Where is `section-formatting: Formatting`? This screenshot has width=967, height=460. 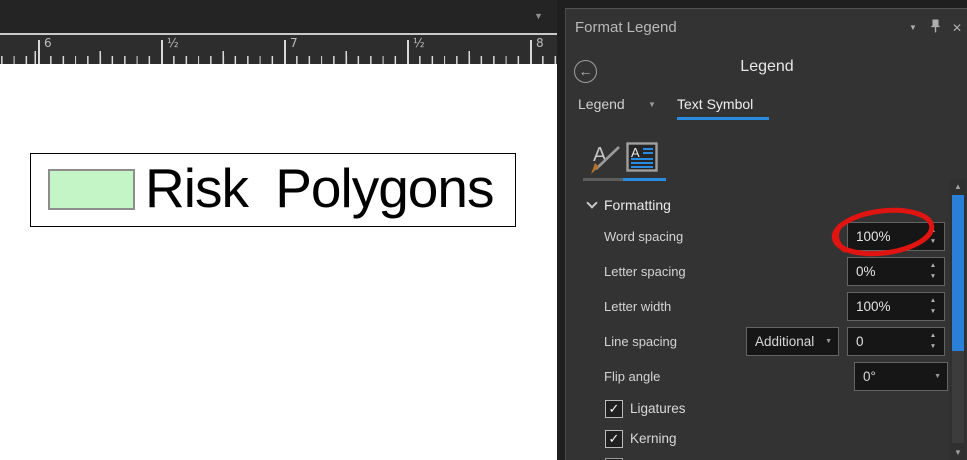
section-formatting: Formatting is located at coordinates (637, 205).